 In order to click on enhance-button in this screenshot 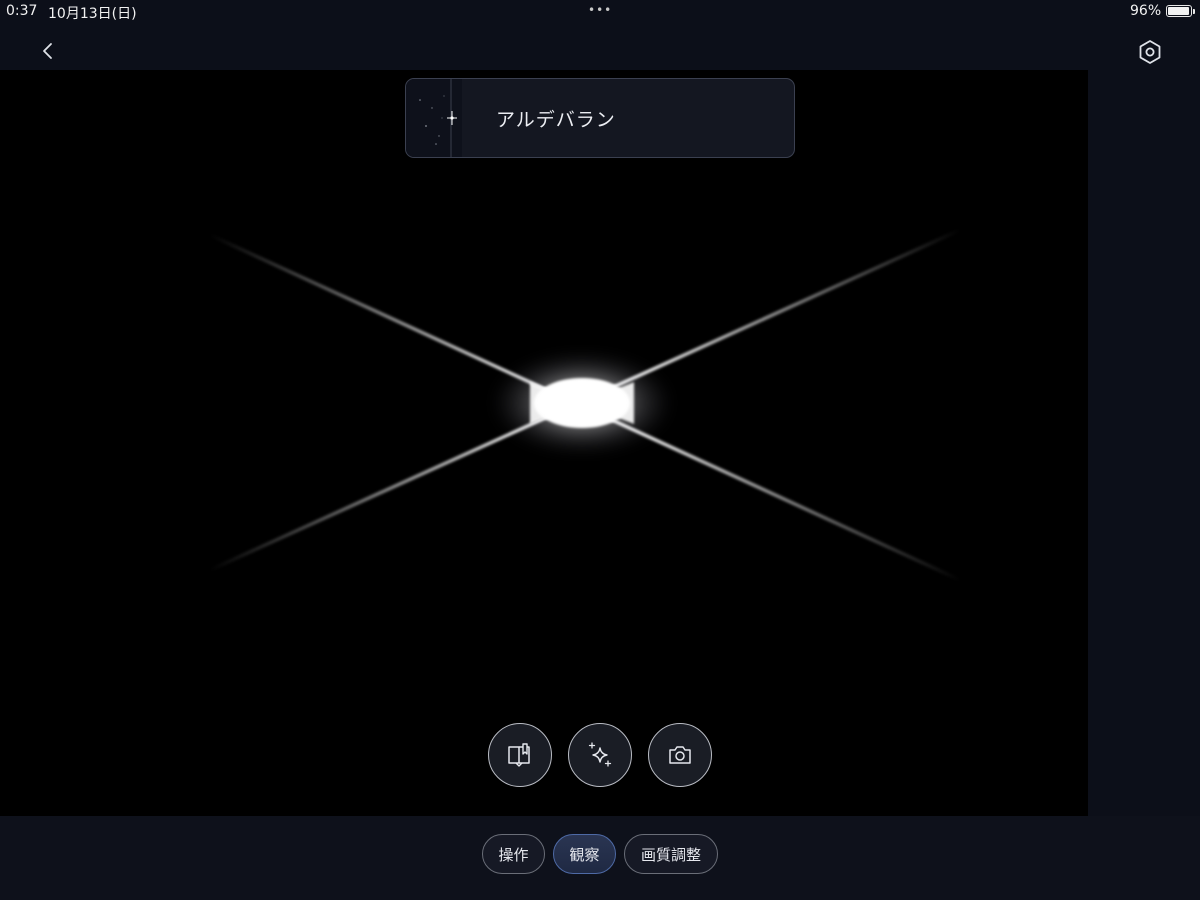, I will do `click(600, 755)`.